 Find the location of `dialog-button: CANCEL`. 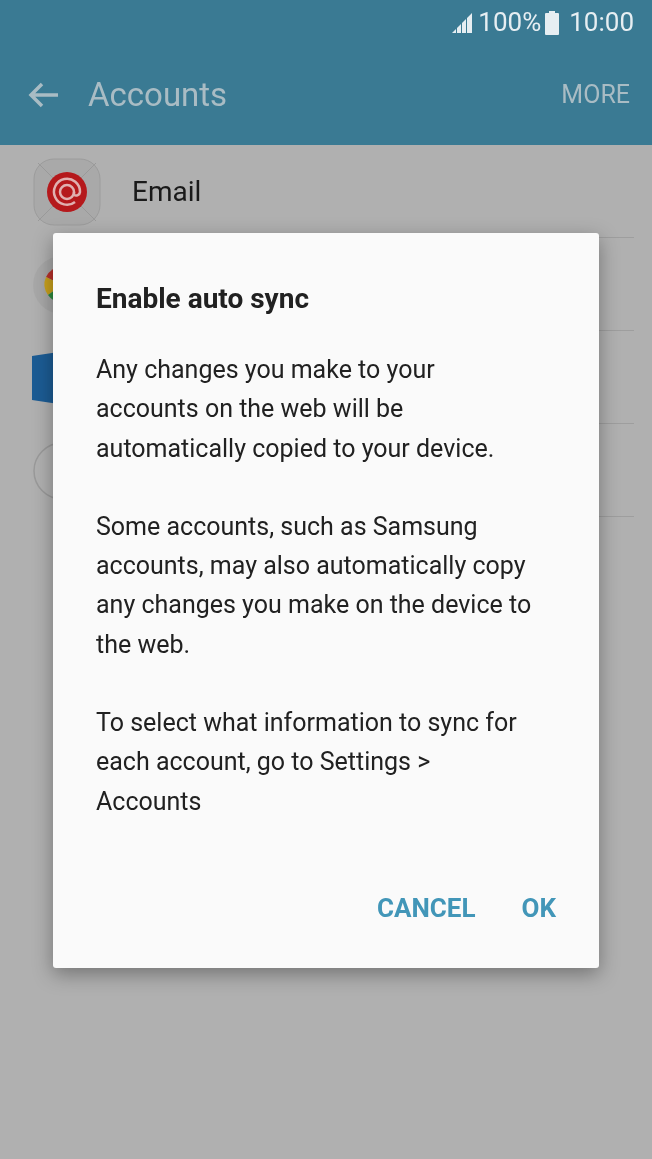

dialog-button: CANCEL is located at coordinates (426, 908).